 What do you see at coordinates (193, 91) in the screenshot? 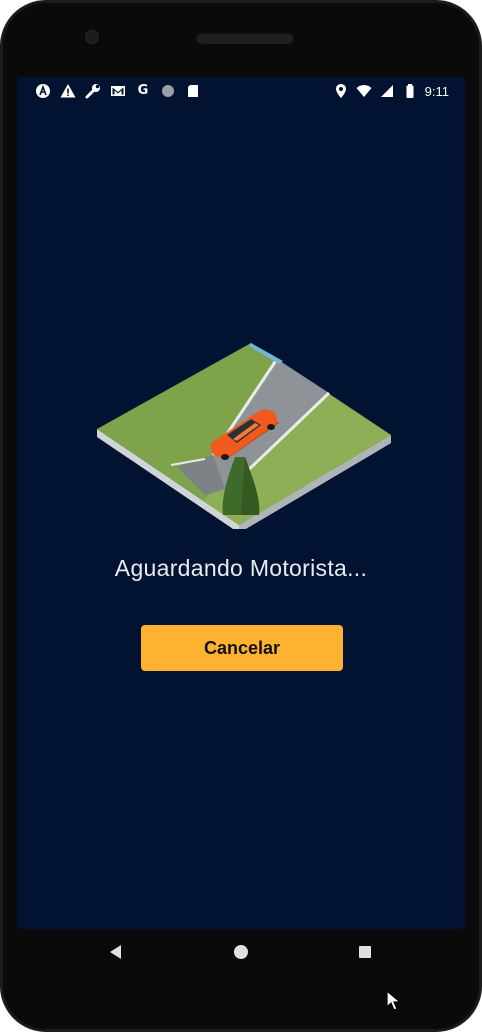
I see `sd-card-icon` at bounding box center [193, 91].